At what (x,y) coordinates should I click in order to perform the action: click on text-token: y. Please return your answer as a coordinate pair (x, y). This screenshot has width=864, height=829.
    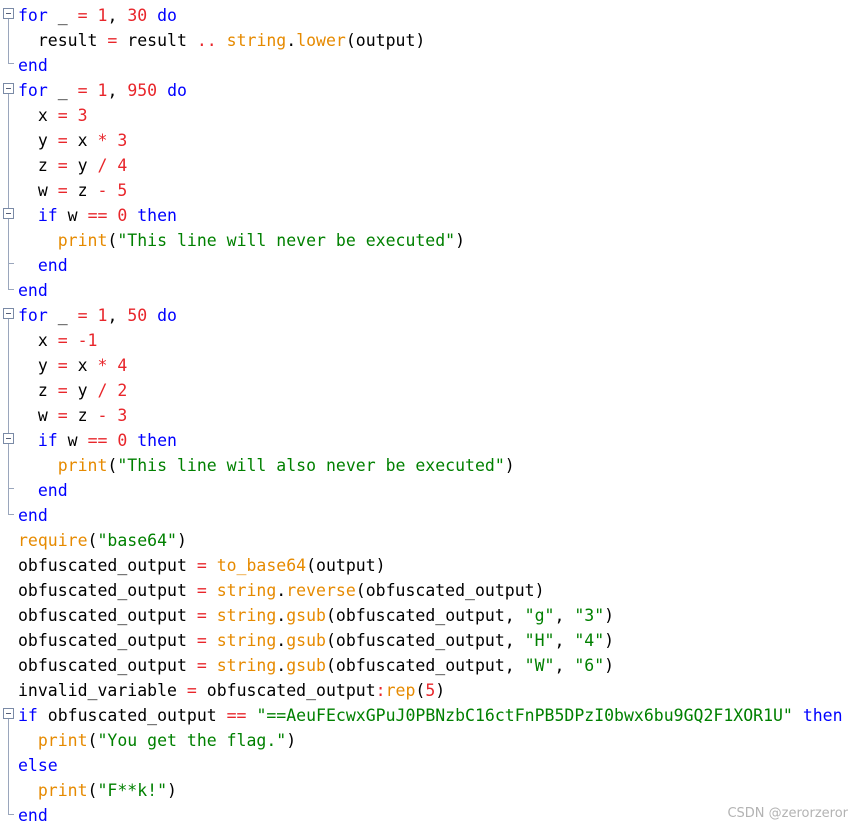
    Looking at the image, I should click on (38, 365).